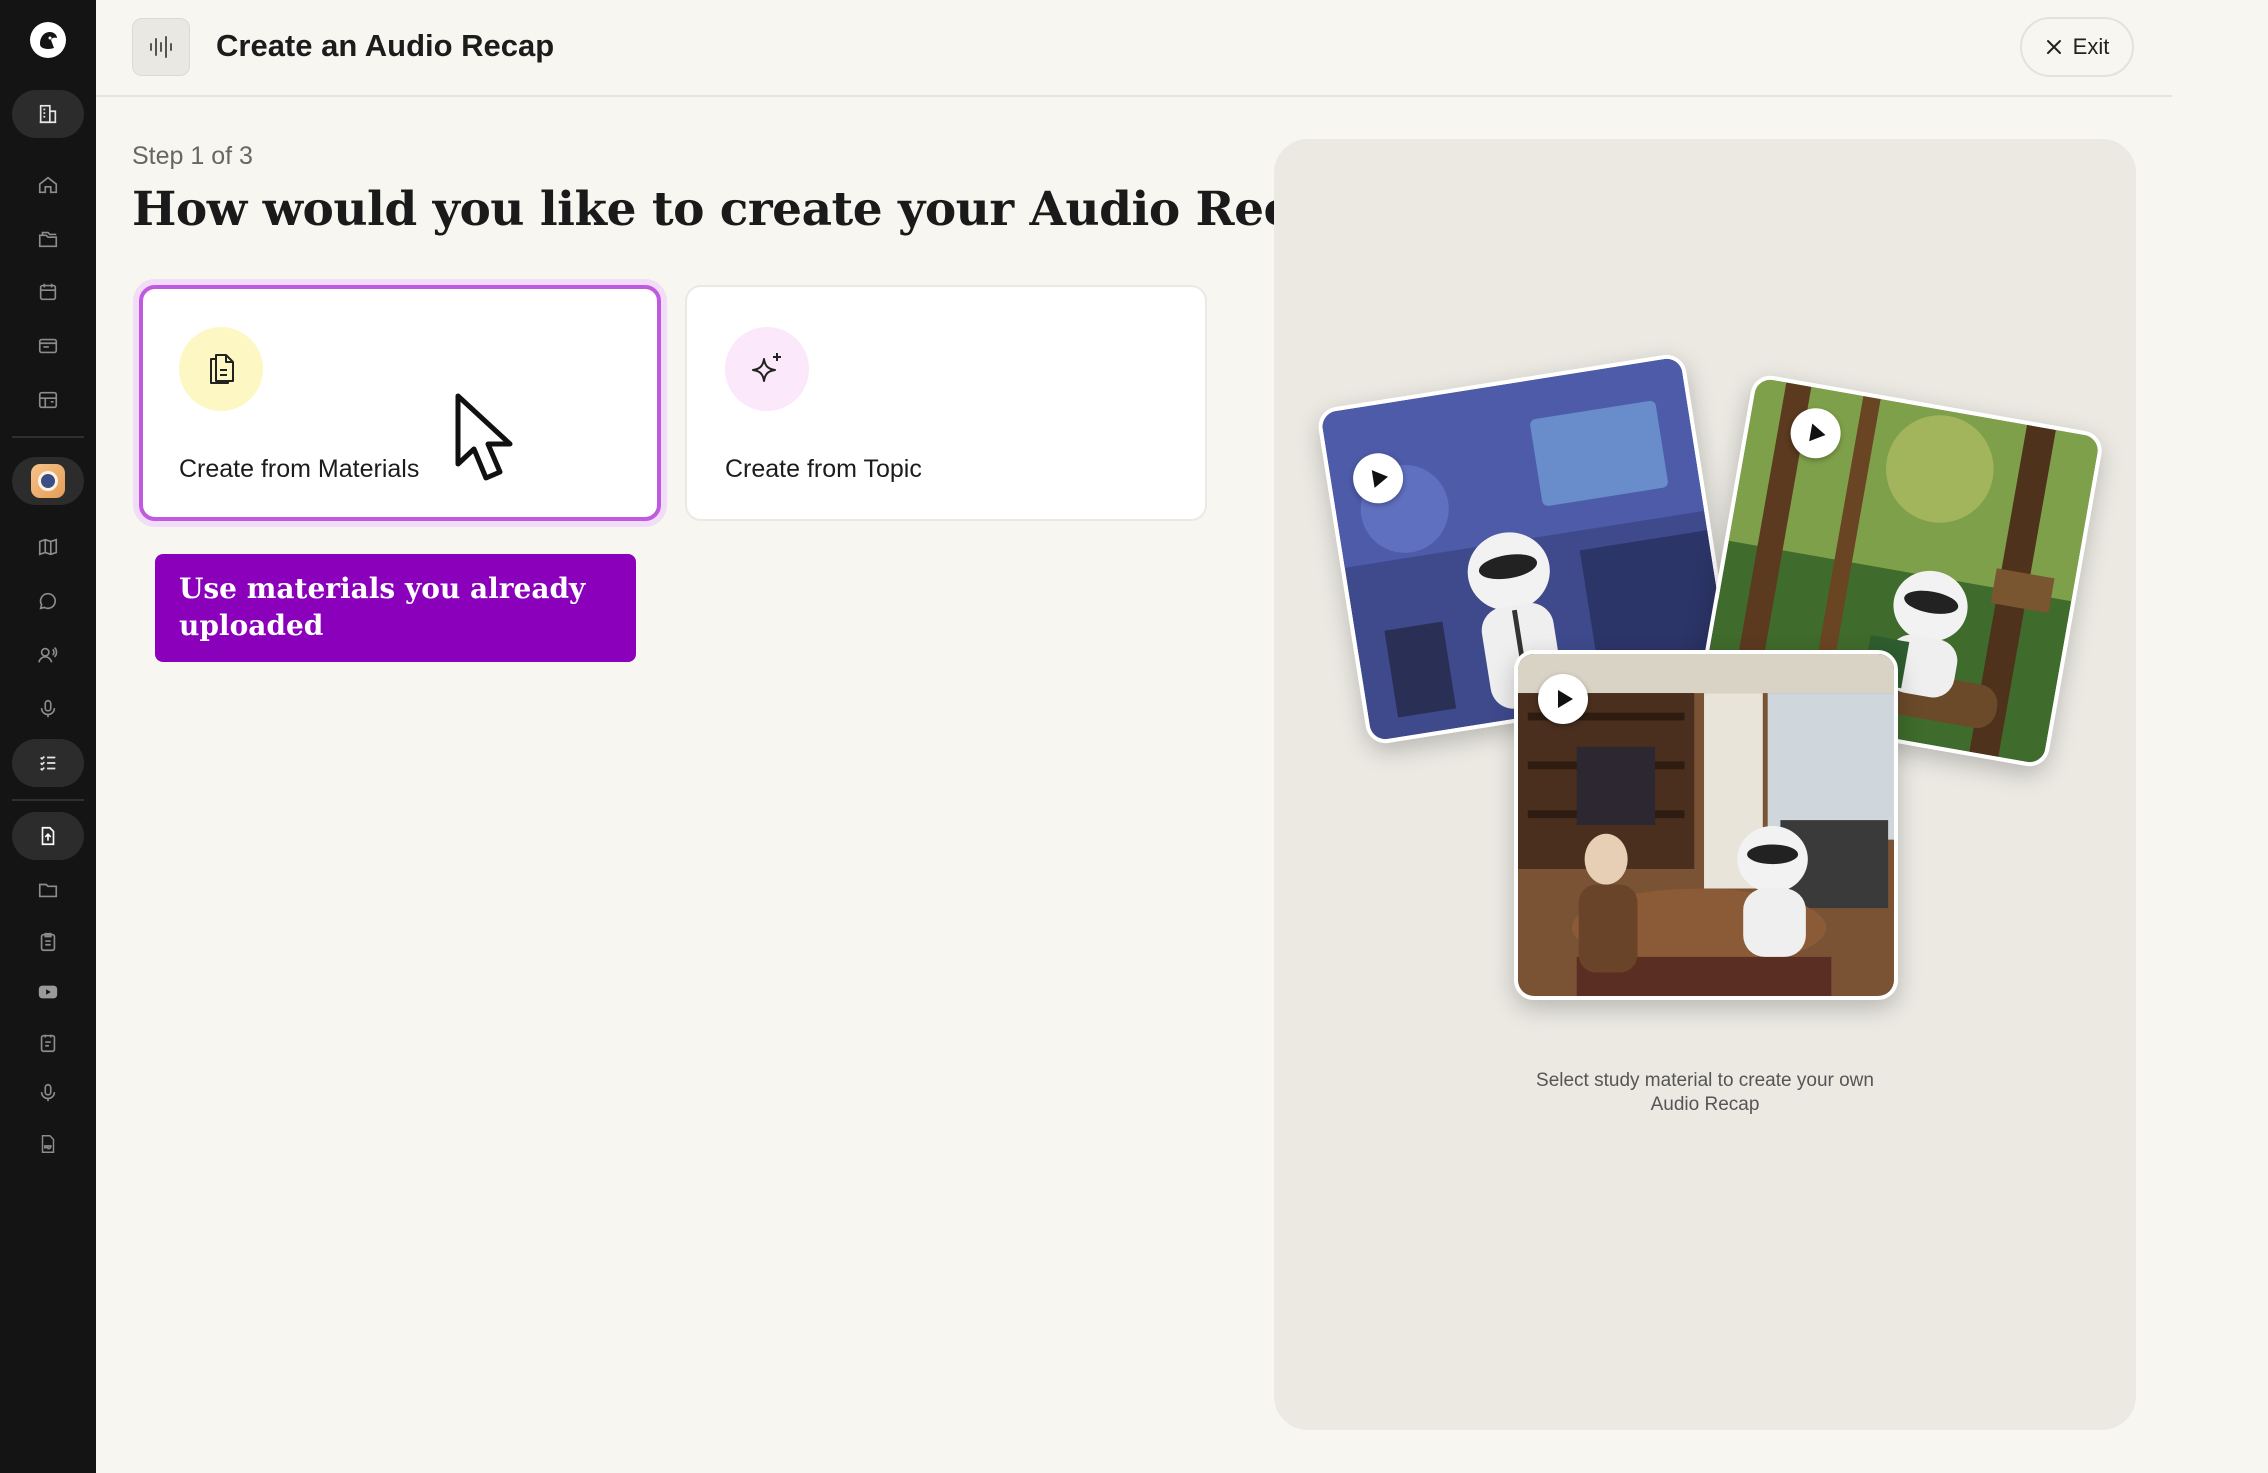 The image size is (2268, 1473). What do you see at coordinates (1134, 48) in the screenshot?
I see `top-header: Create an Audio Recap Exit` at bounding box center [1134, 48].